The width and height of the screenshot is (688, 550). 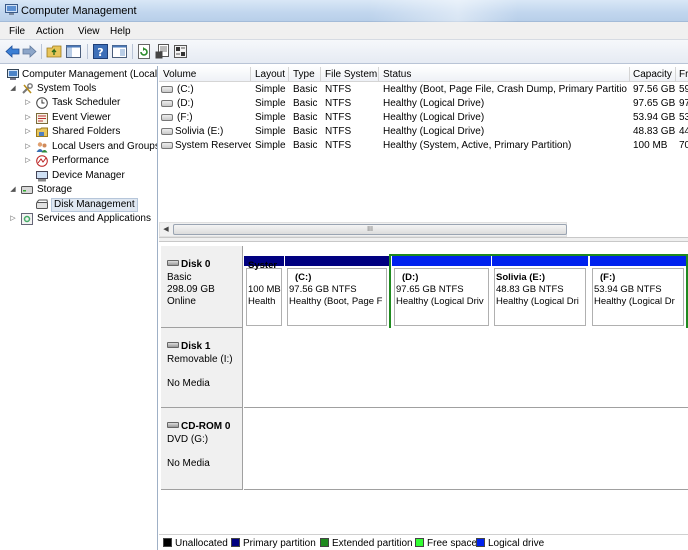 I want to click on performance-icon, so click(x=42, y=161).